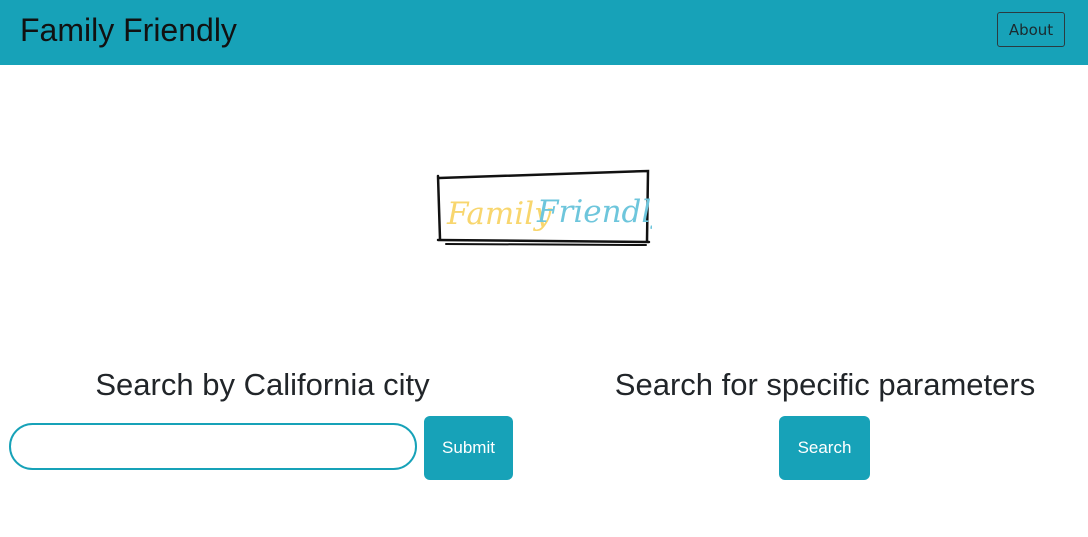 This screenshot has width=1088, height=537. Describe the element at coordinates (594, 212) in the screenshot. I see `logo-word-friendly: Friendly` at that location.